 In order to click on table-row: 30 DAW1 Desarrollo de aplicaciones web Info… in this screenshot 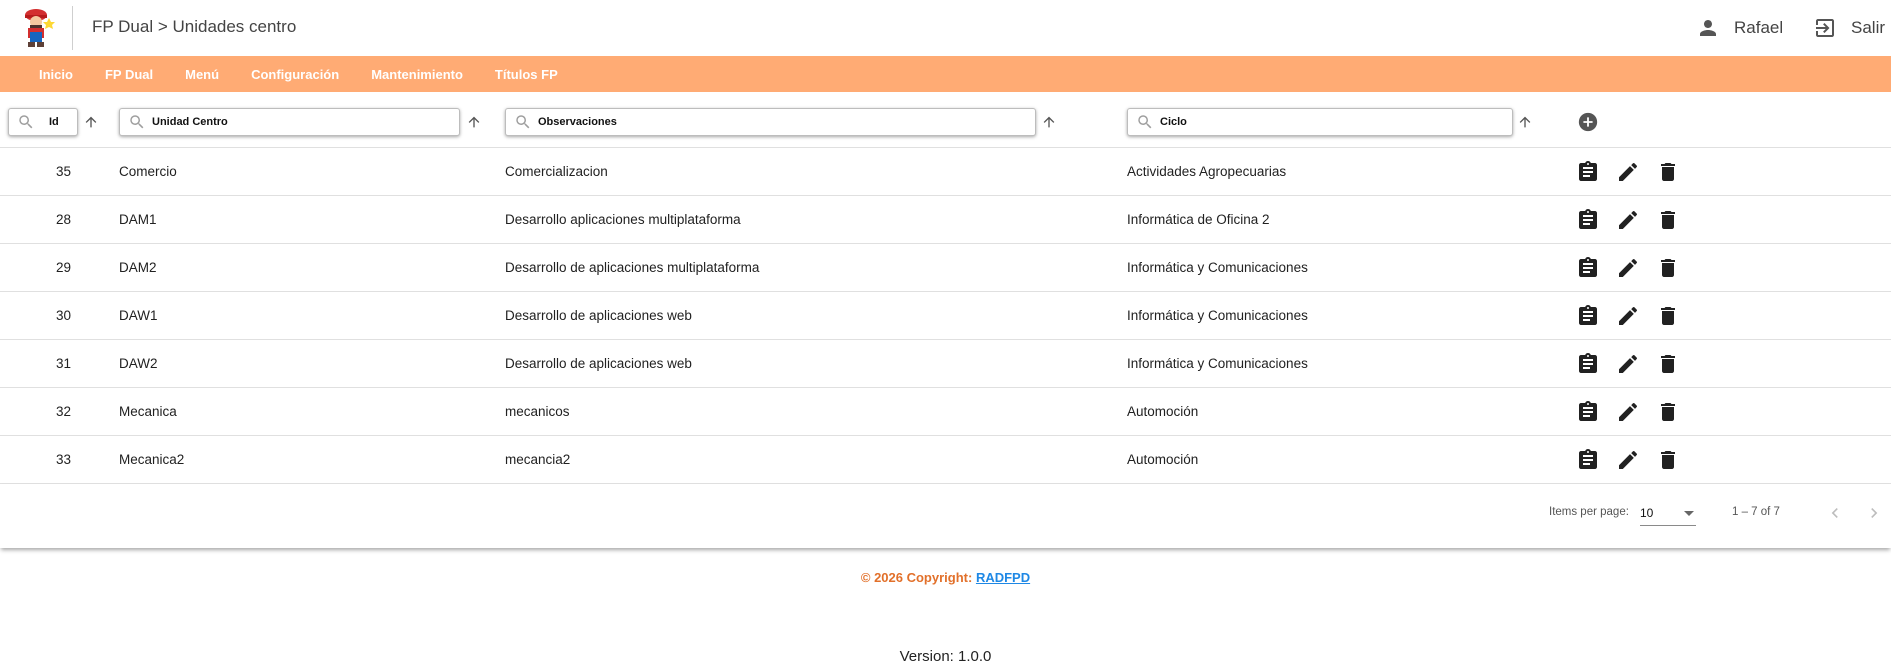, I will do `click(945, 316)`.